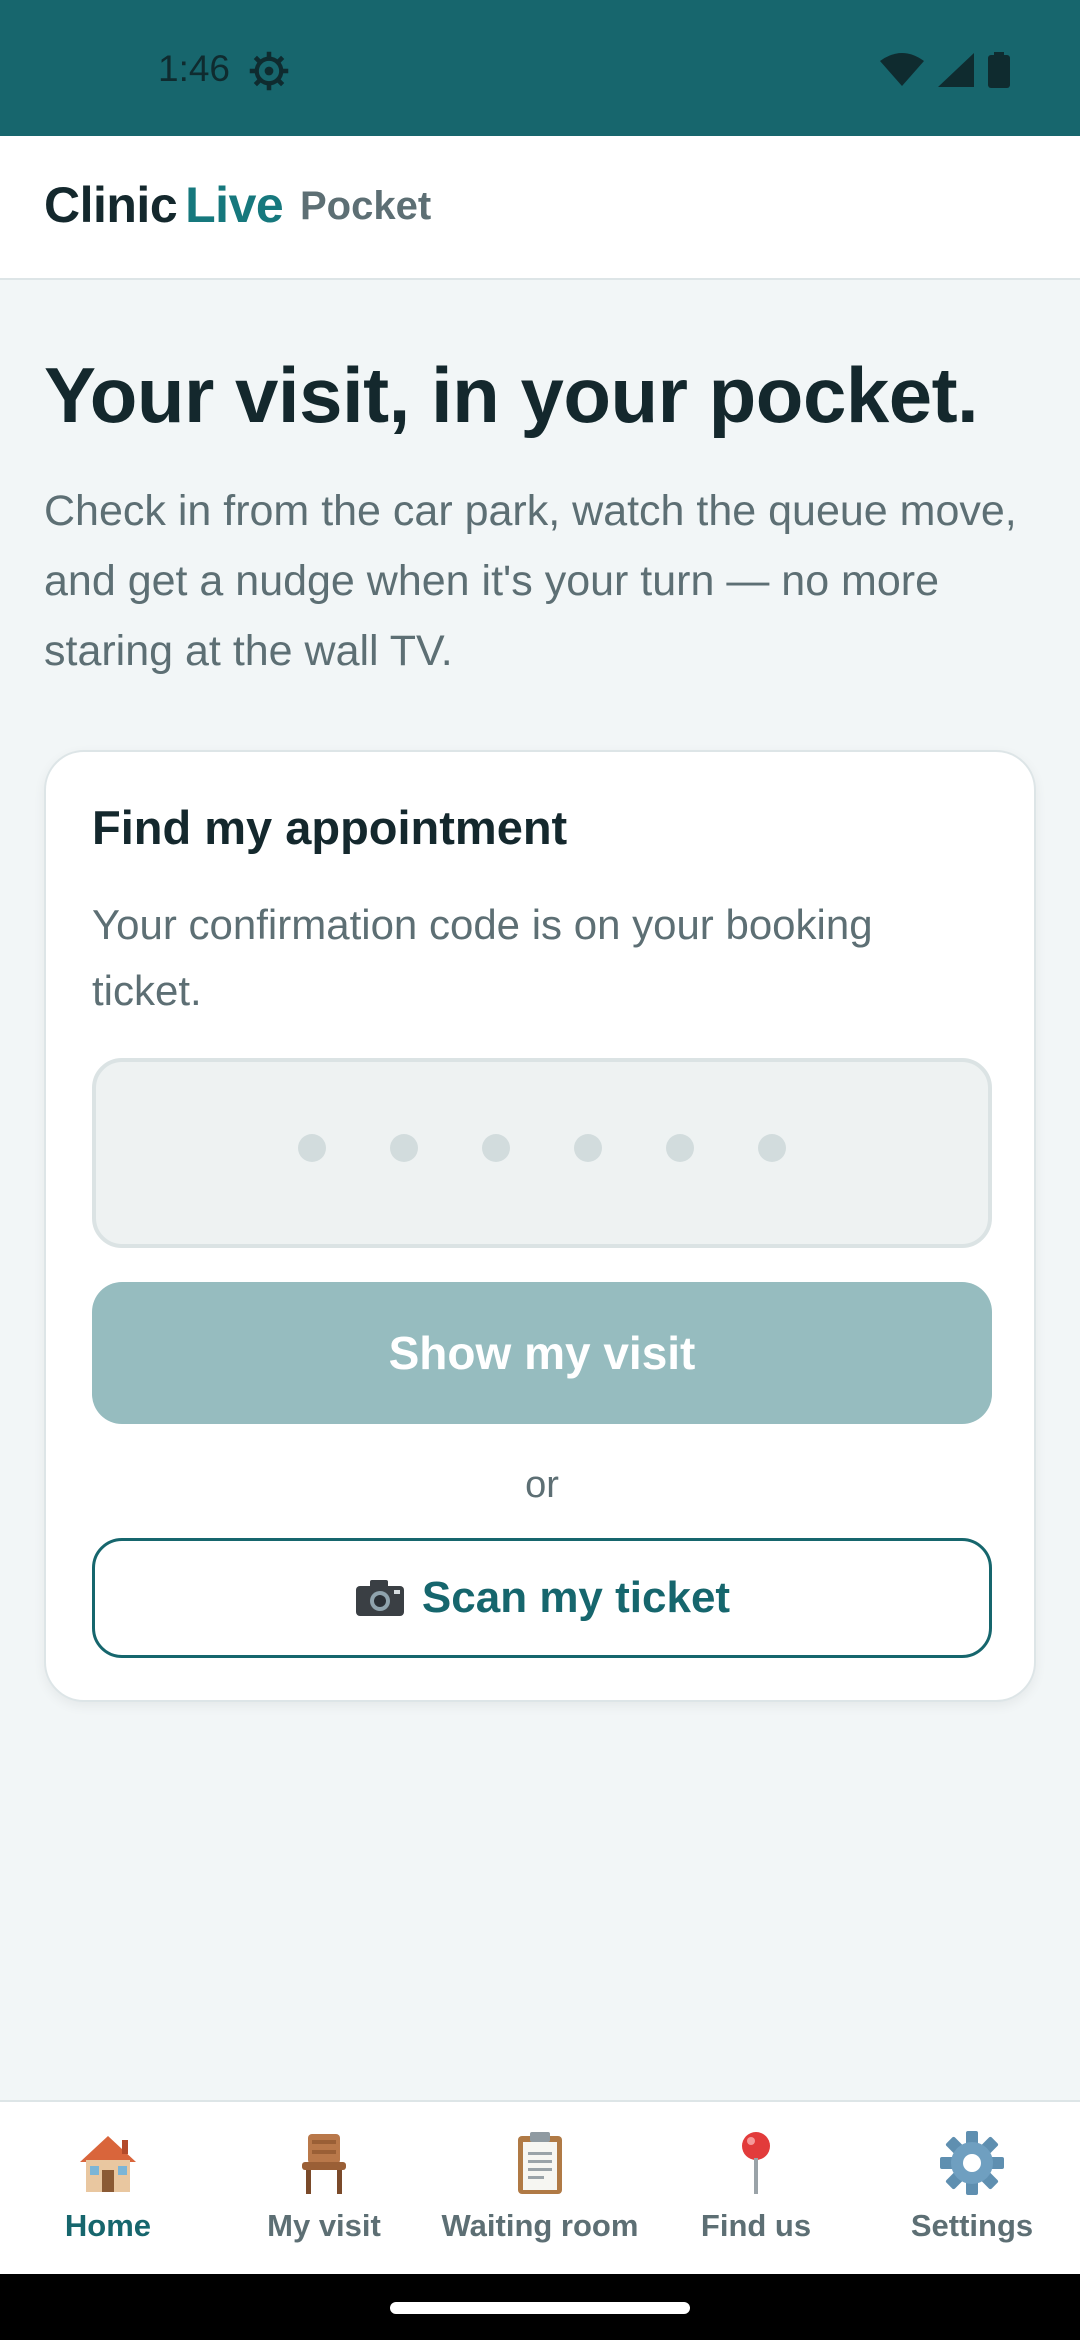  What do you see at coordinates (366, 206) in the screenshot?
I see `brand-subtitle: Pocket` at bounding box center [366, 206].